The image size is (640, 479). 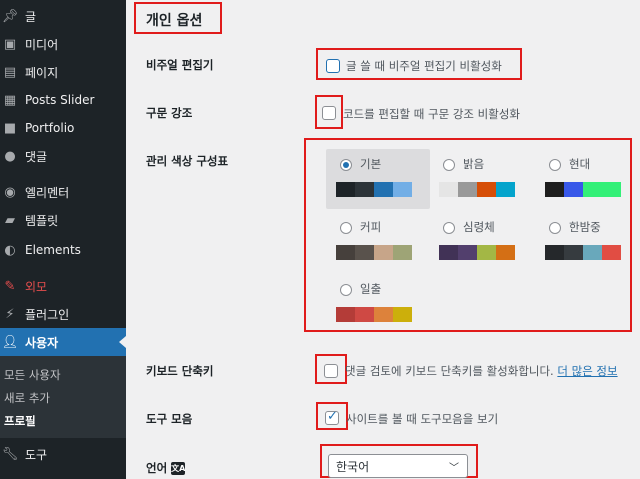 What do you see at coordinates (10, 342) in the screenshot?
I see `user-icon: 👤︎` at bounding box center [10, 342].